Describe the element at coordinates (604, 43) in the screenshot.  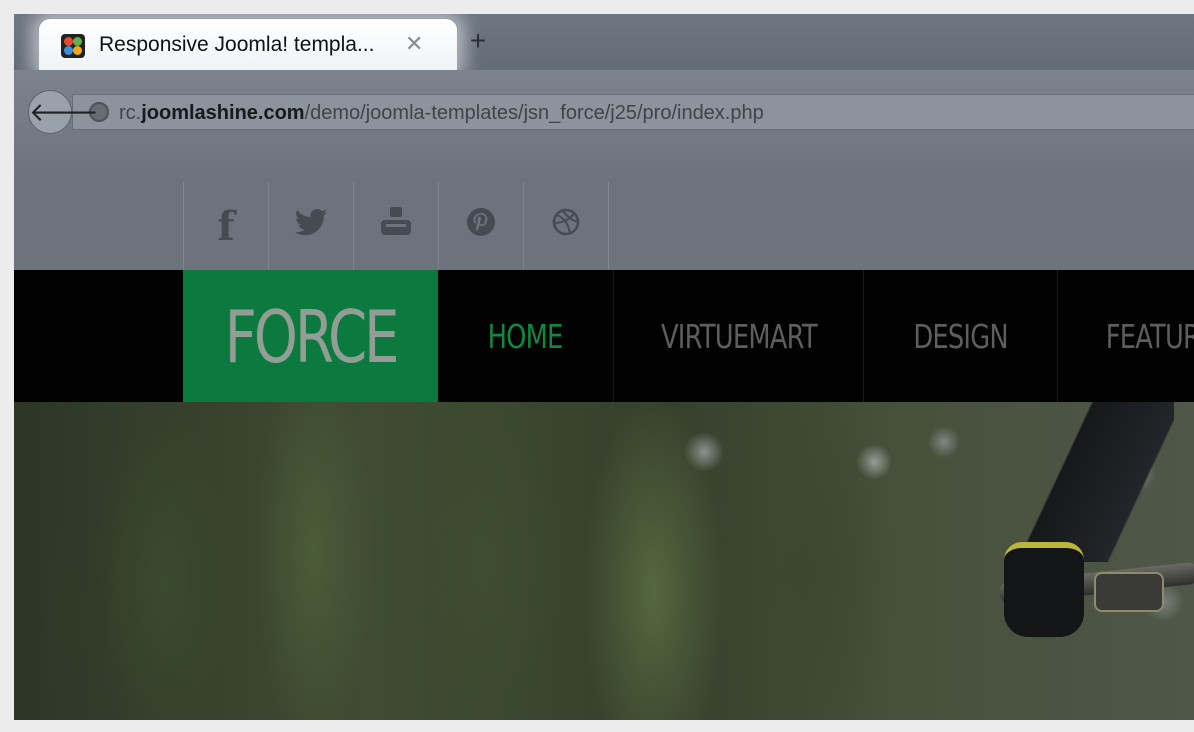
I see `tab-strip: Responsive Joomla! templa... ✕ +` at that location.